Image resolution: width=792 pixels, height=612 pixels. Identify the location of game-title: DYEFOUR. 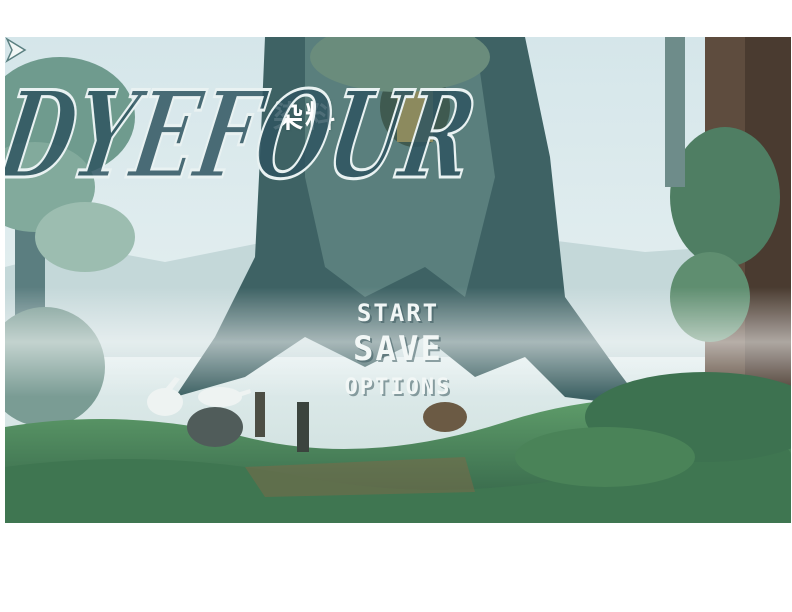
(245, 135).